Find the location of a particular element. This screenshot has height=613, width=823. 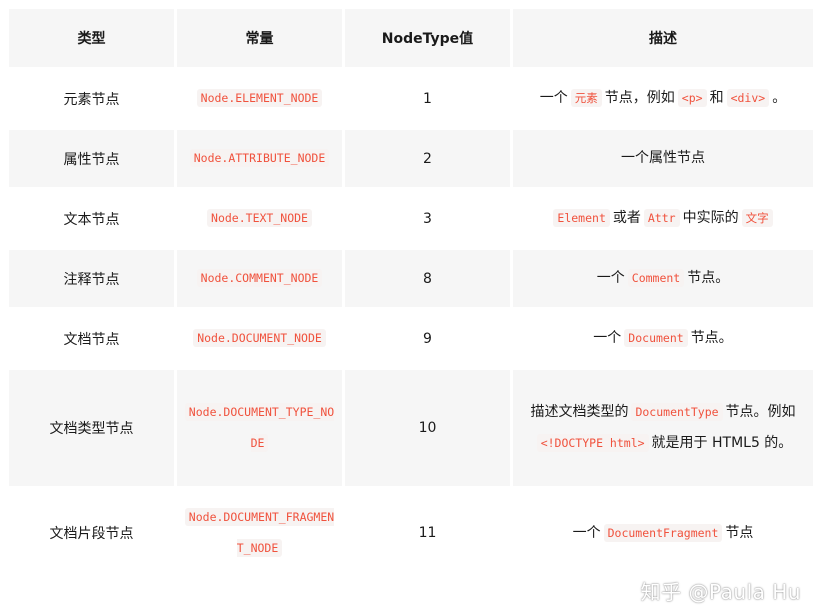

description-text: 描述文档类型的 is located at coordinates (579, 412).